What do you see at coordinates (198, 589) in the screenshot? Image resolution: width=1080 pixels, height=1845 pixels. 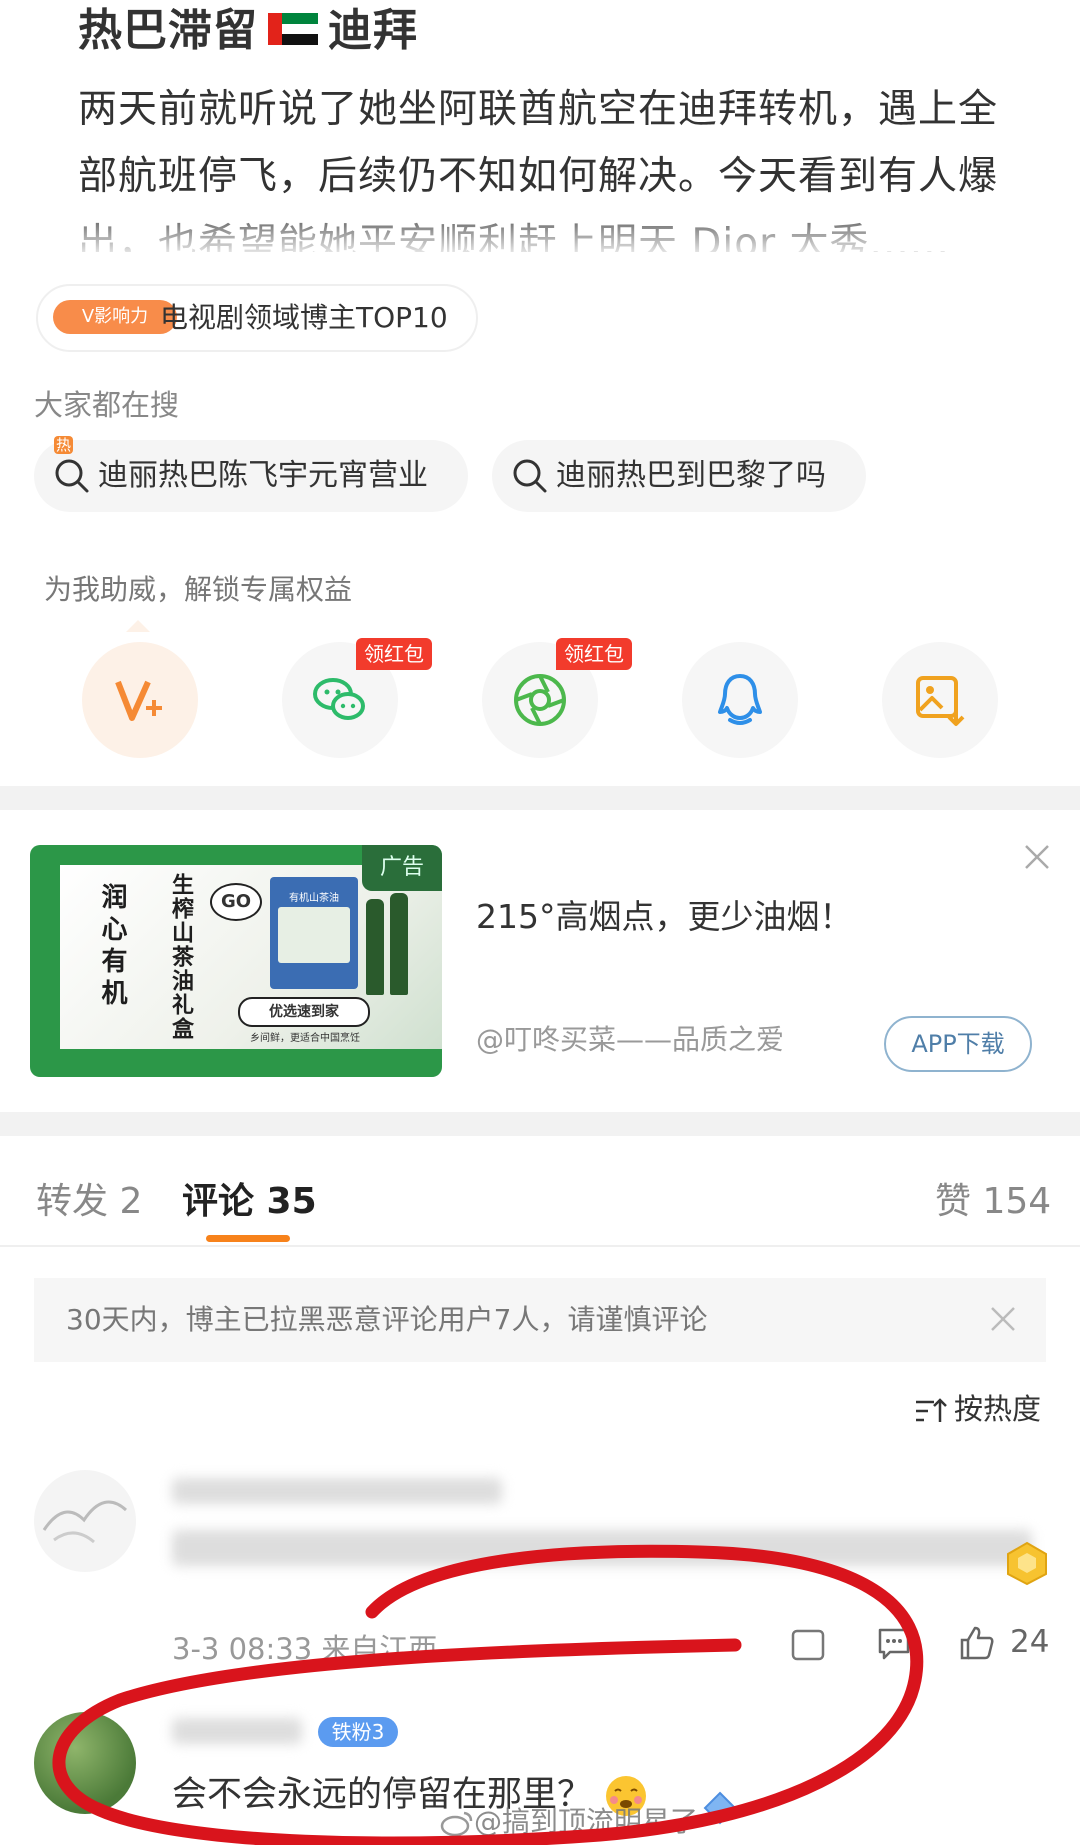 I see `support-title: 为我助威，解锁专属权益` at bounding box center [198, 589].